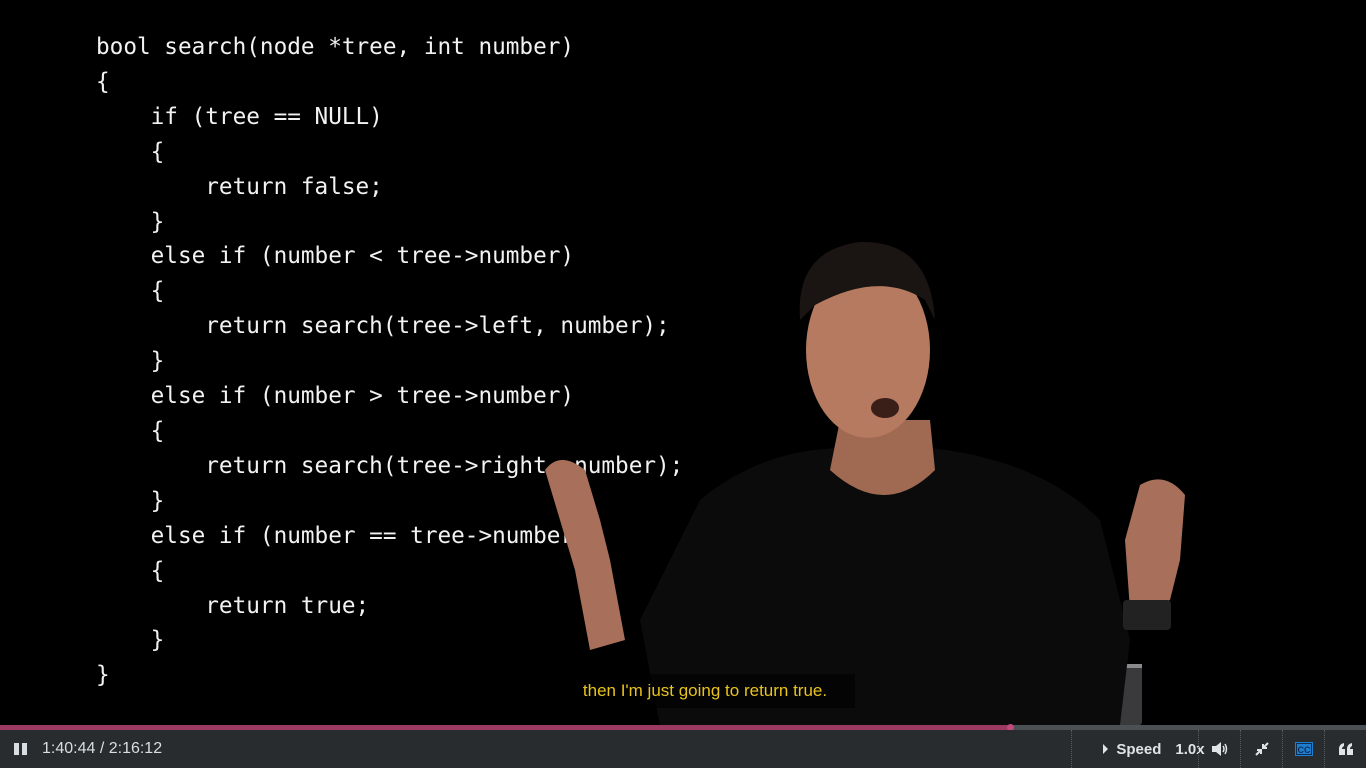 This screenshot has height=768, width=1366. Describe the element at coordinates (1106, 749) in the screenshot. I see `speed-arrow-icon` at that location.